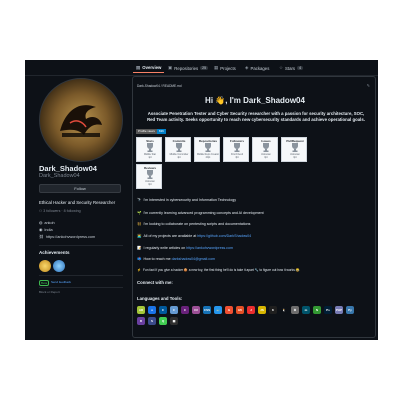 This screenshot has width=400, height=400. Describe the element at coordinates (176, 259) in the screenshot. I see `readme-line: 📫 How to reach me darkshadow04@gmail.com` at that location.